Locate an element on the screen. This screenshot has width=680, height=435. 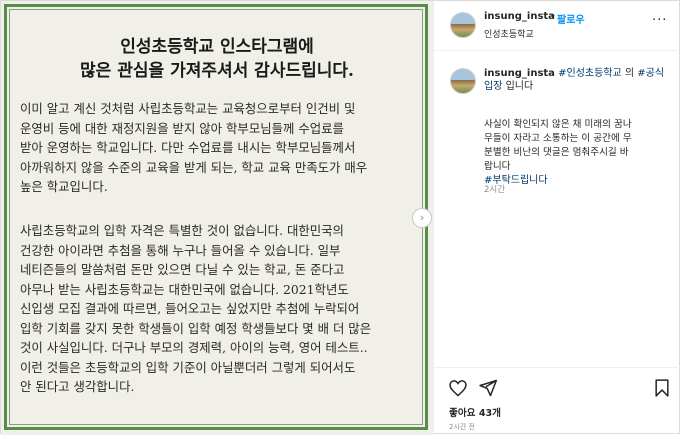
paragraph-line: 아까워하지 않을 수준의 교육을 받게 되는, 학교 교육 만족도가 매우 is located at coordinates (194, 167).